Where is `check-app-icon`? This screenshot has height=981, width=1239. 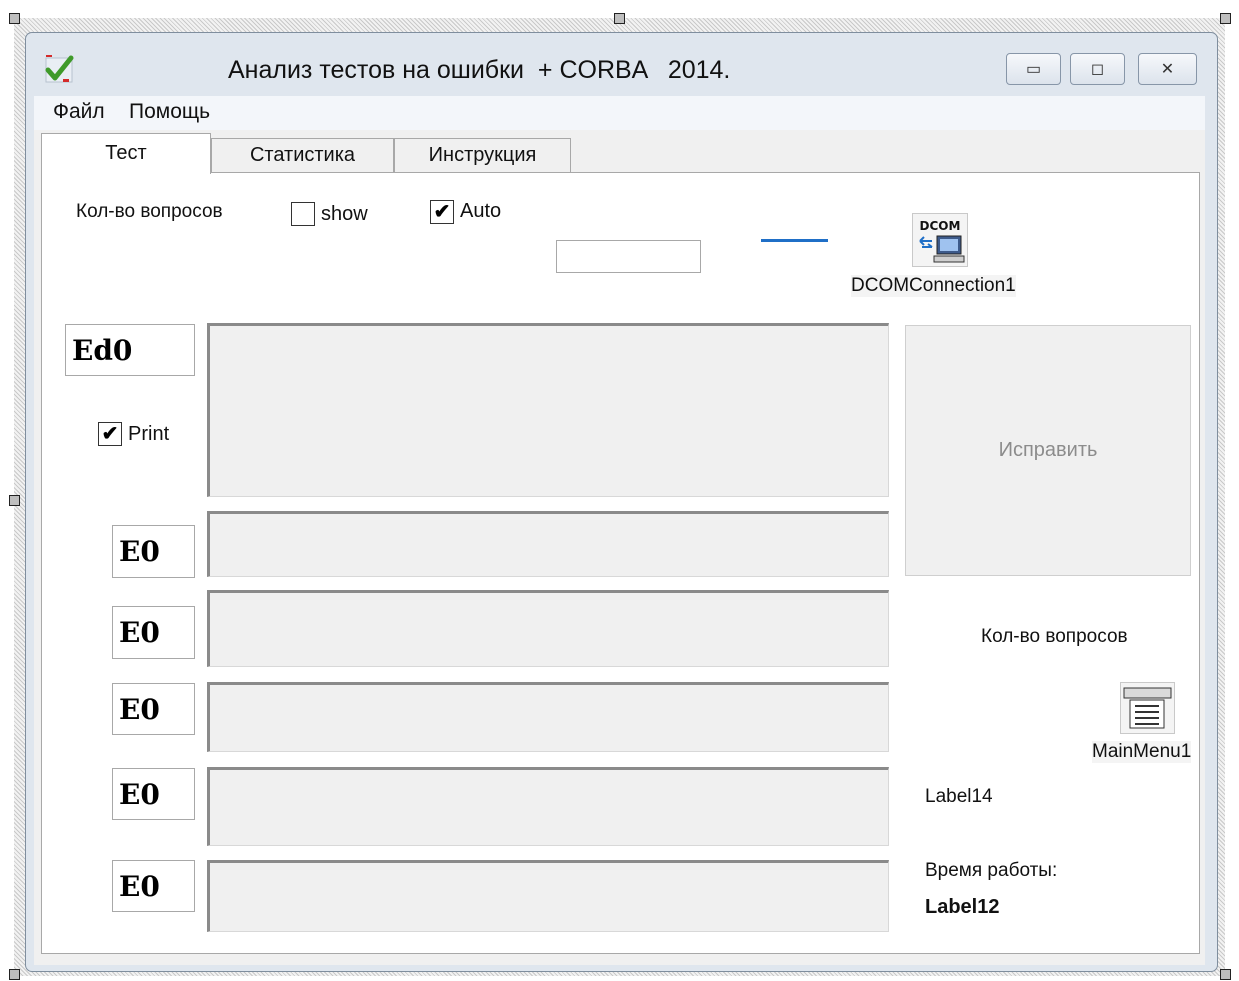 check-app-icon is located at coordinates (60, 69).